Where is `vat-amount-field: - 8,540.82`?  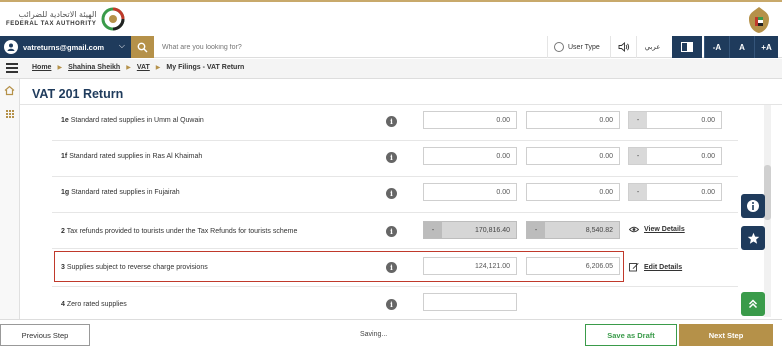
vat-amount-field: - 8,540.82 is located at coordinates (573, 230).